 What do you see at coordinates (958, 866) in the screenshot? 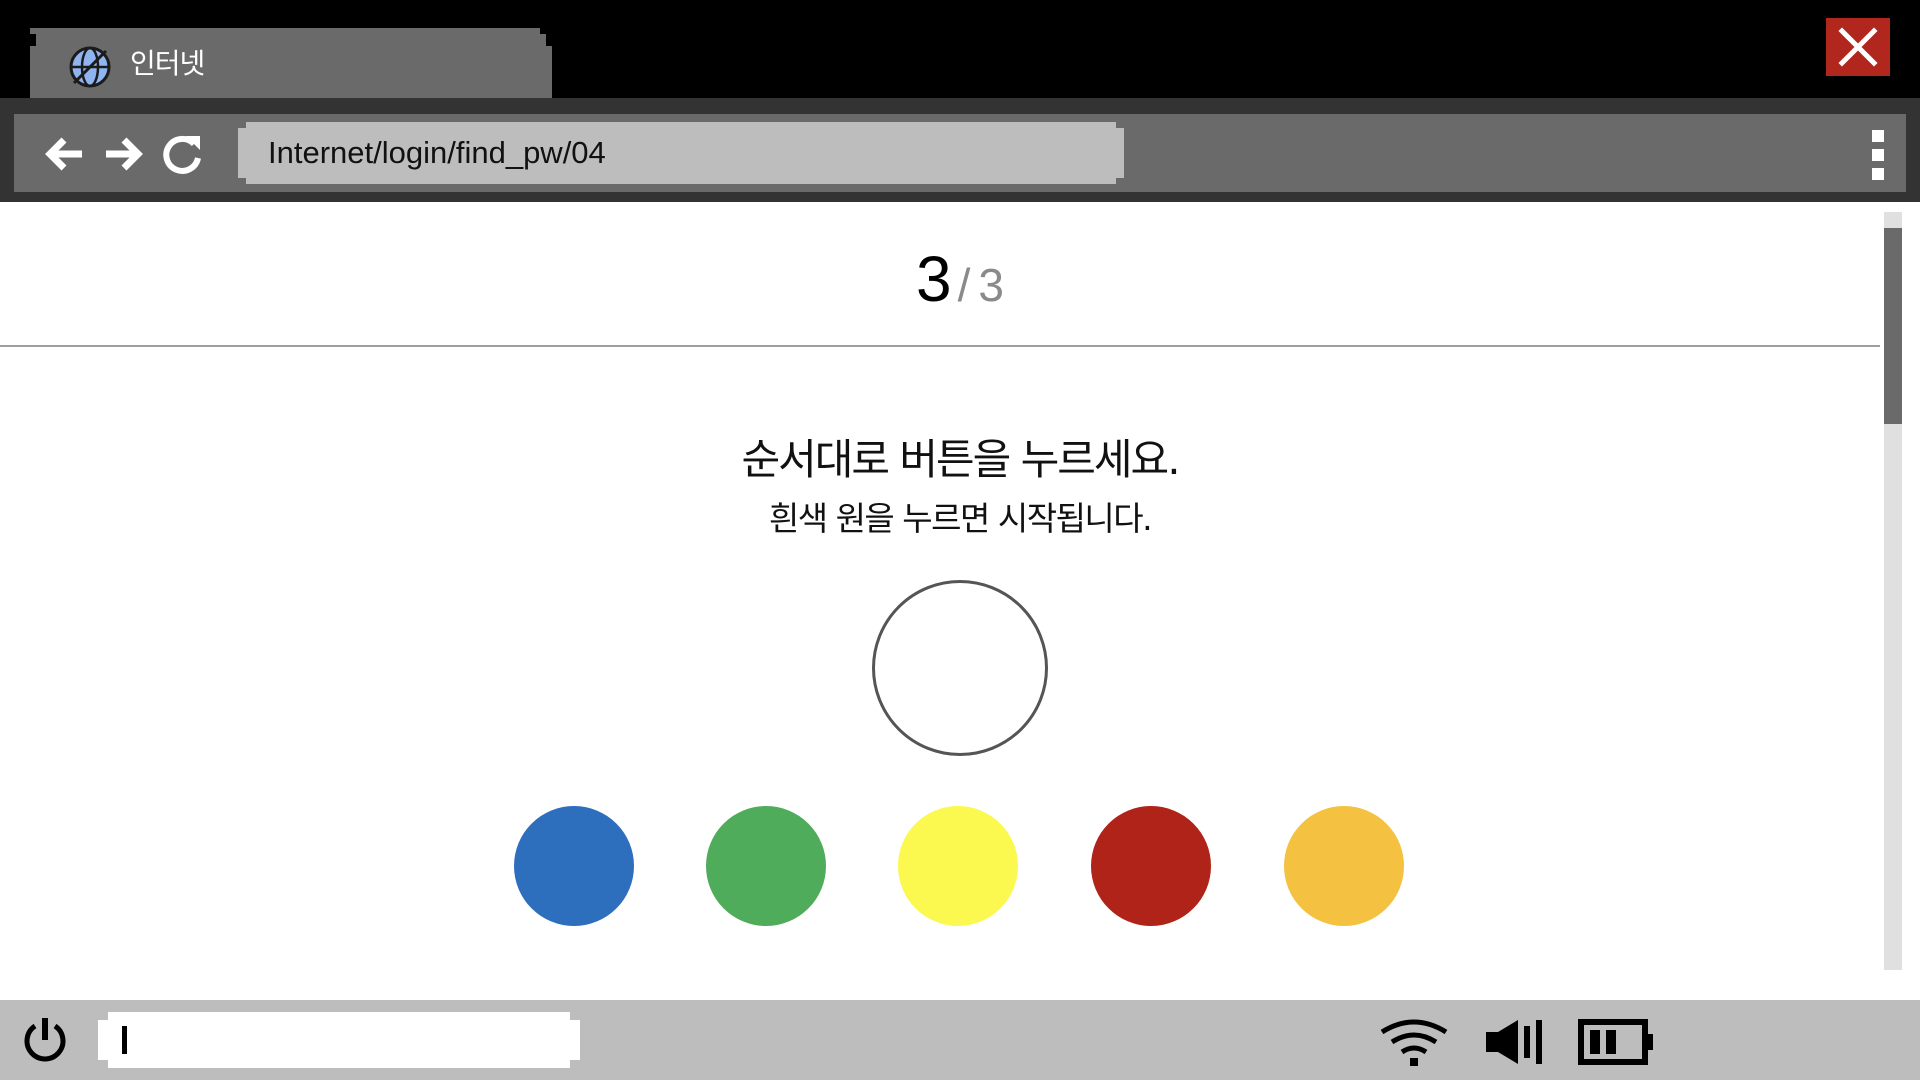
I see `yellow-circle-button` at bounding box center [958, 866].